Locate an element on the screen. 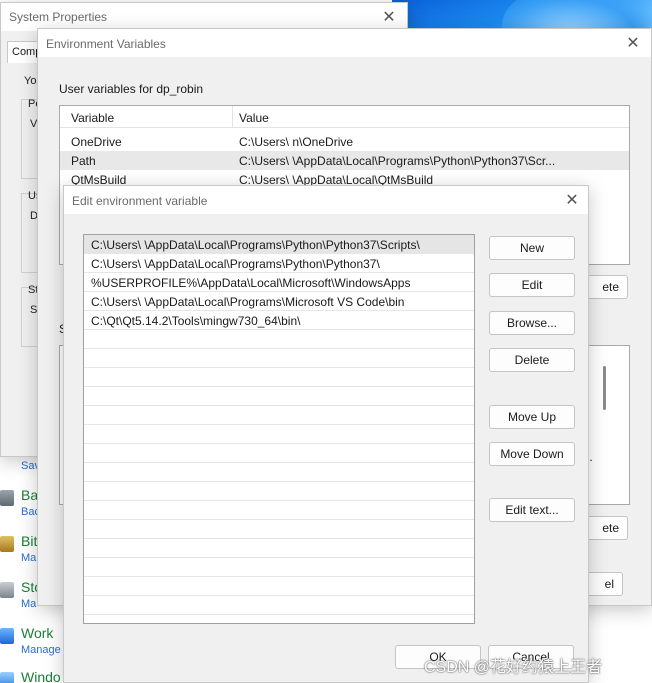 The height and width of the screenshot is (683, 652). column-divider is located at coordinates (232, 117).